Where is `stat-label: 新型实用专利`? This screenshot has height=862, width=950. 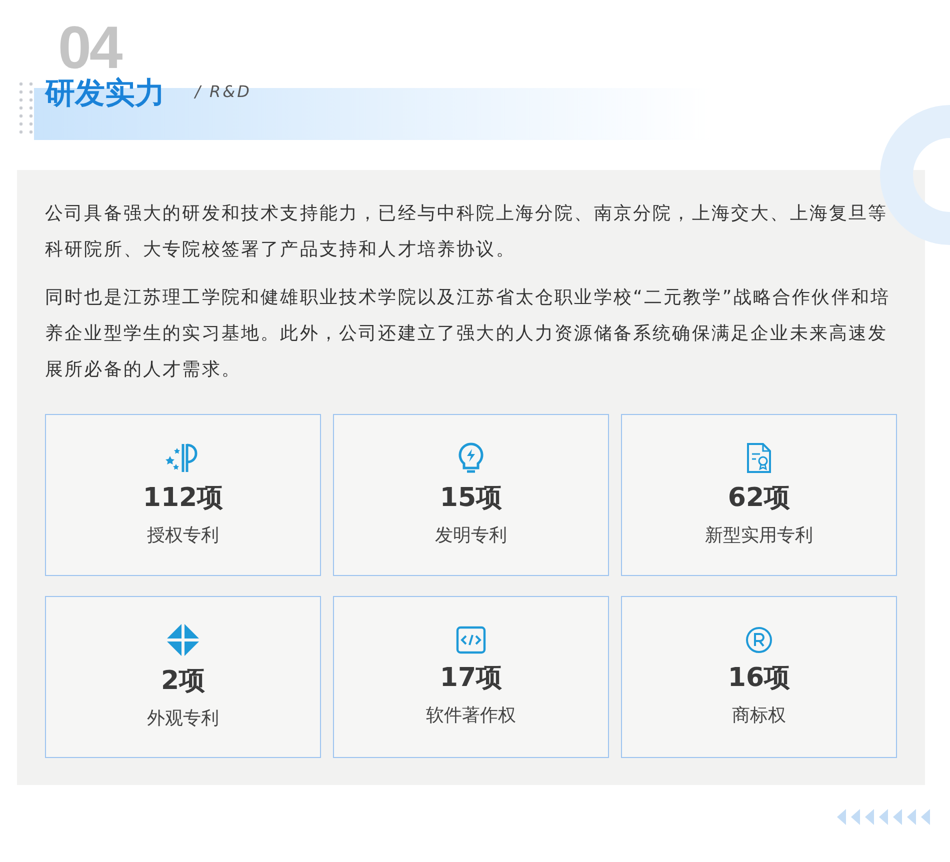 stat-label: 新型实用专利 is located at coordinates (759, 536).